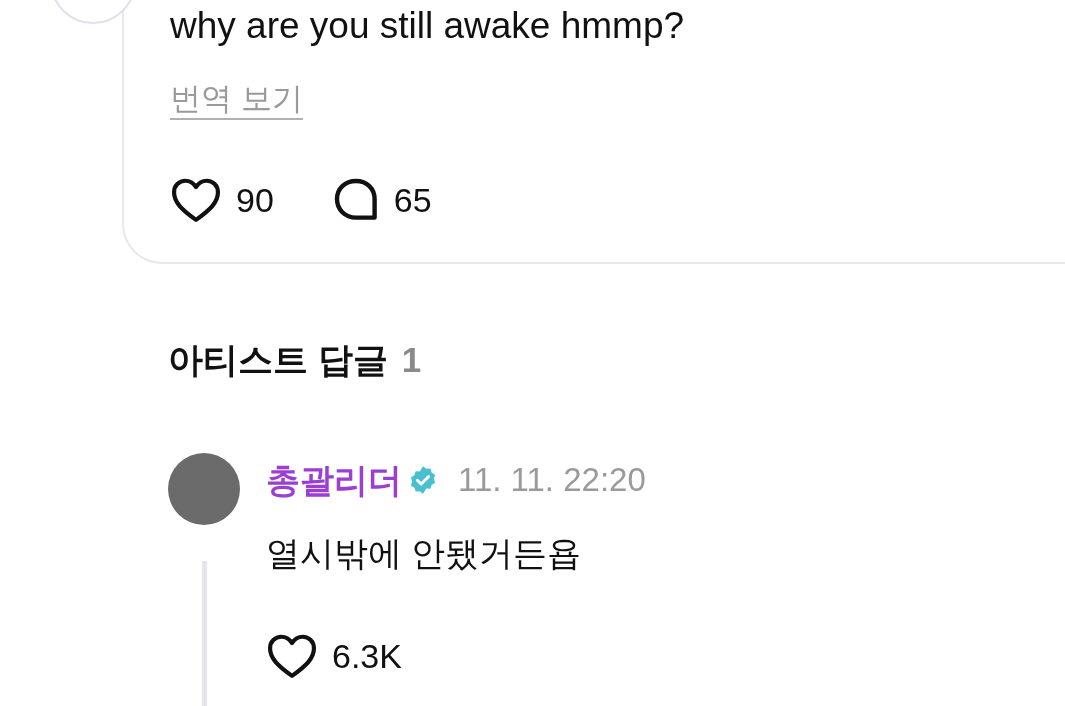 The image size is (1065, 706). What do you see at coordinates (428, 26) in the screenshot?
I see `post-text: why are you still awake hmmp?` at bounding box center [428, 26].